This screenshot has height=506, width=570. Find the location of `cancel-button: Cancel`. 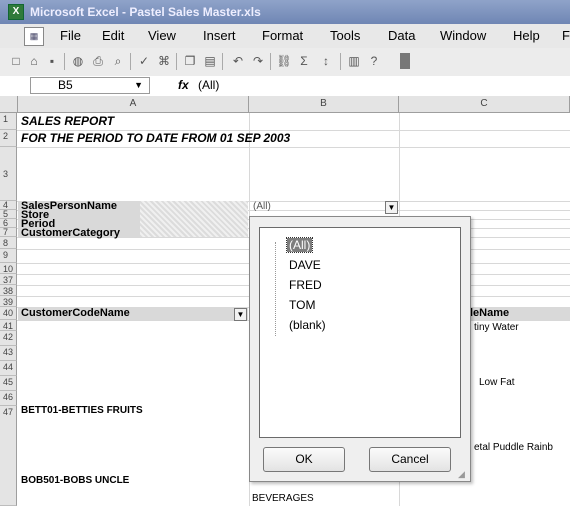

cancel-button: Cancel is located at coordinates (410, 459).